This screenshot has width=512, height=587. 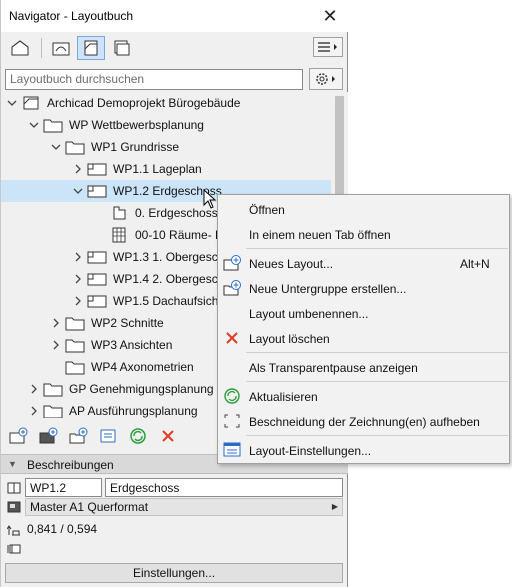 I want to click on tree-item-label: GP Genehmigungsplanung, so click(x=141, y=389).